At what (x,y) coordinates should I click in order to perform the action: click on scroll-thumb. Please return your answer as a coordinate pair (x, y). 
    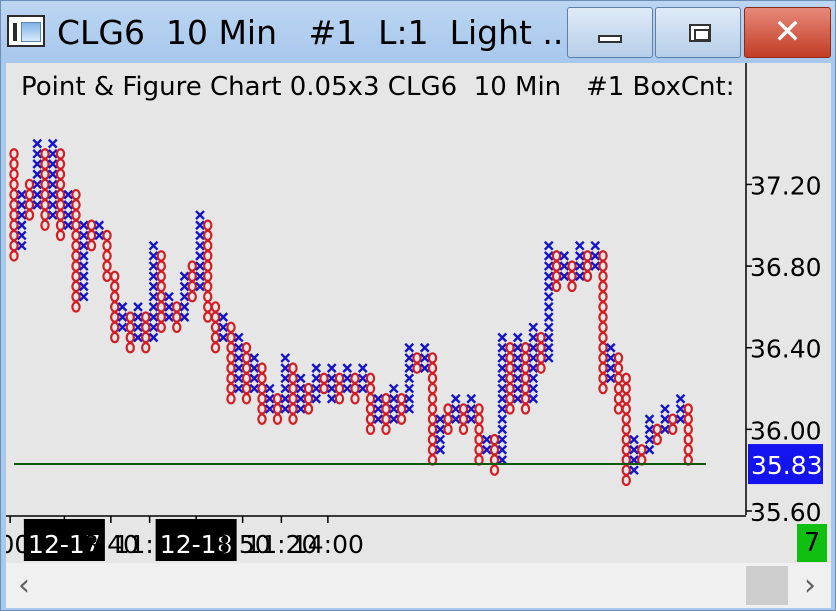
    Looking at the image, I should click on (767, 585).